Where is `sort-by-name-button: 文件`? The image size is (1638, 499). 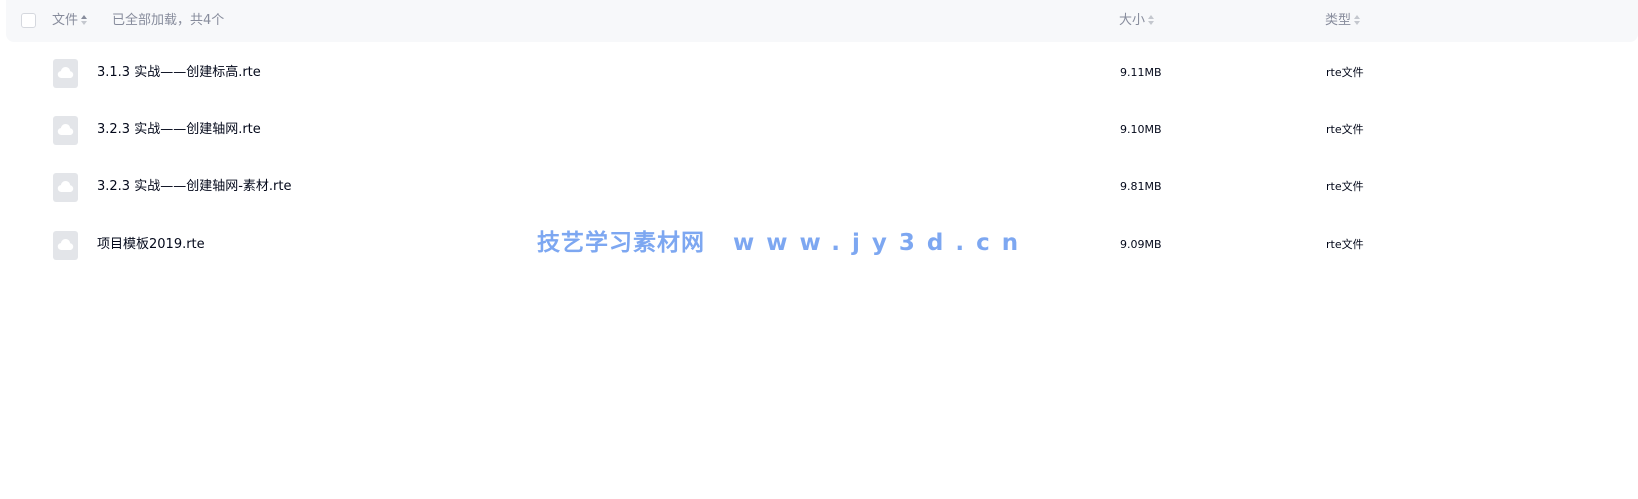 sort-by-name-button: 文件 is located at coordinates (70, 21).